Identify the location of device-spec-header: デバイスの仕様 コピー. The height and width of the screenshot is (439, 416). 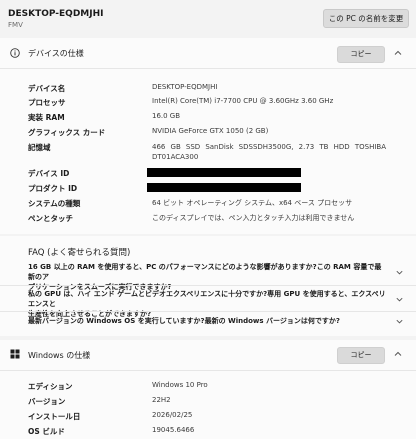
(208, 53).